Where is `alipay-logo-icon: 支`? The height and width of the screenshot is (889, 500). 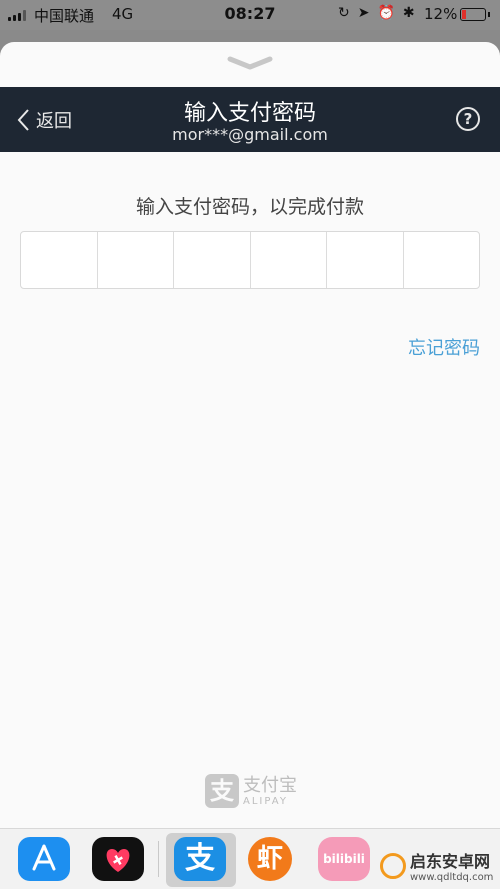 alipay-logo-icon: 支 is located at coordinates (222, 791).